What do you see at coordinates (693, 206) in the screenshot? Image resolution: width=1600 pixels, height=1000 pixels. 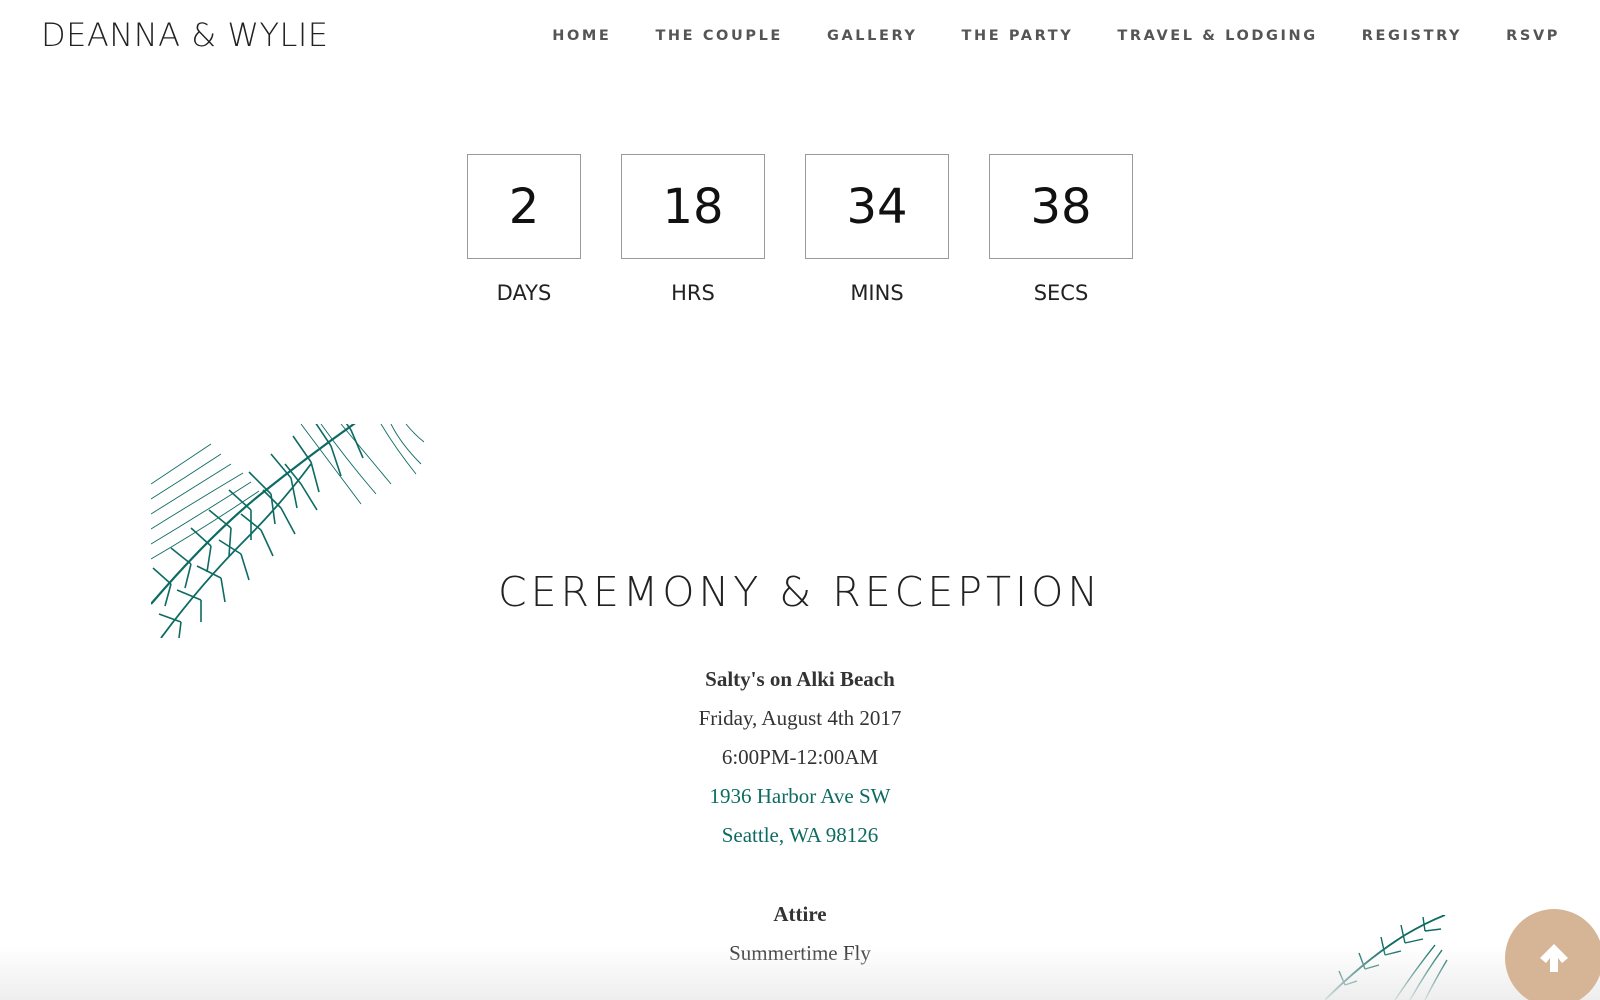 I see `countdown-hours-value: 18` at bounding box center [693, 206].